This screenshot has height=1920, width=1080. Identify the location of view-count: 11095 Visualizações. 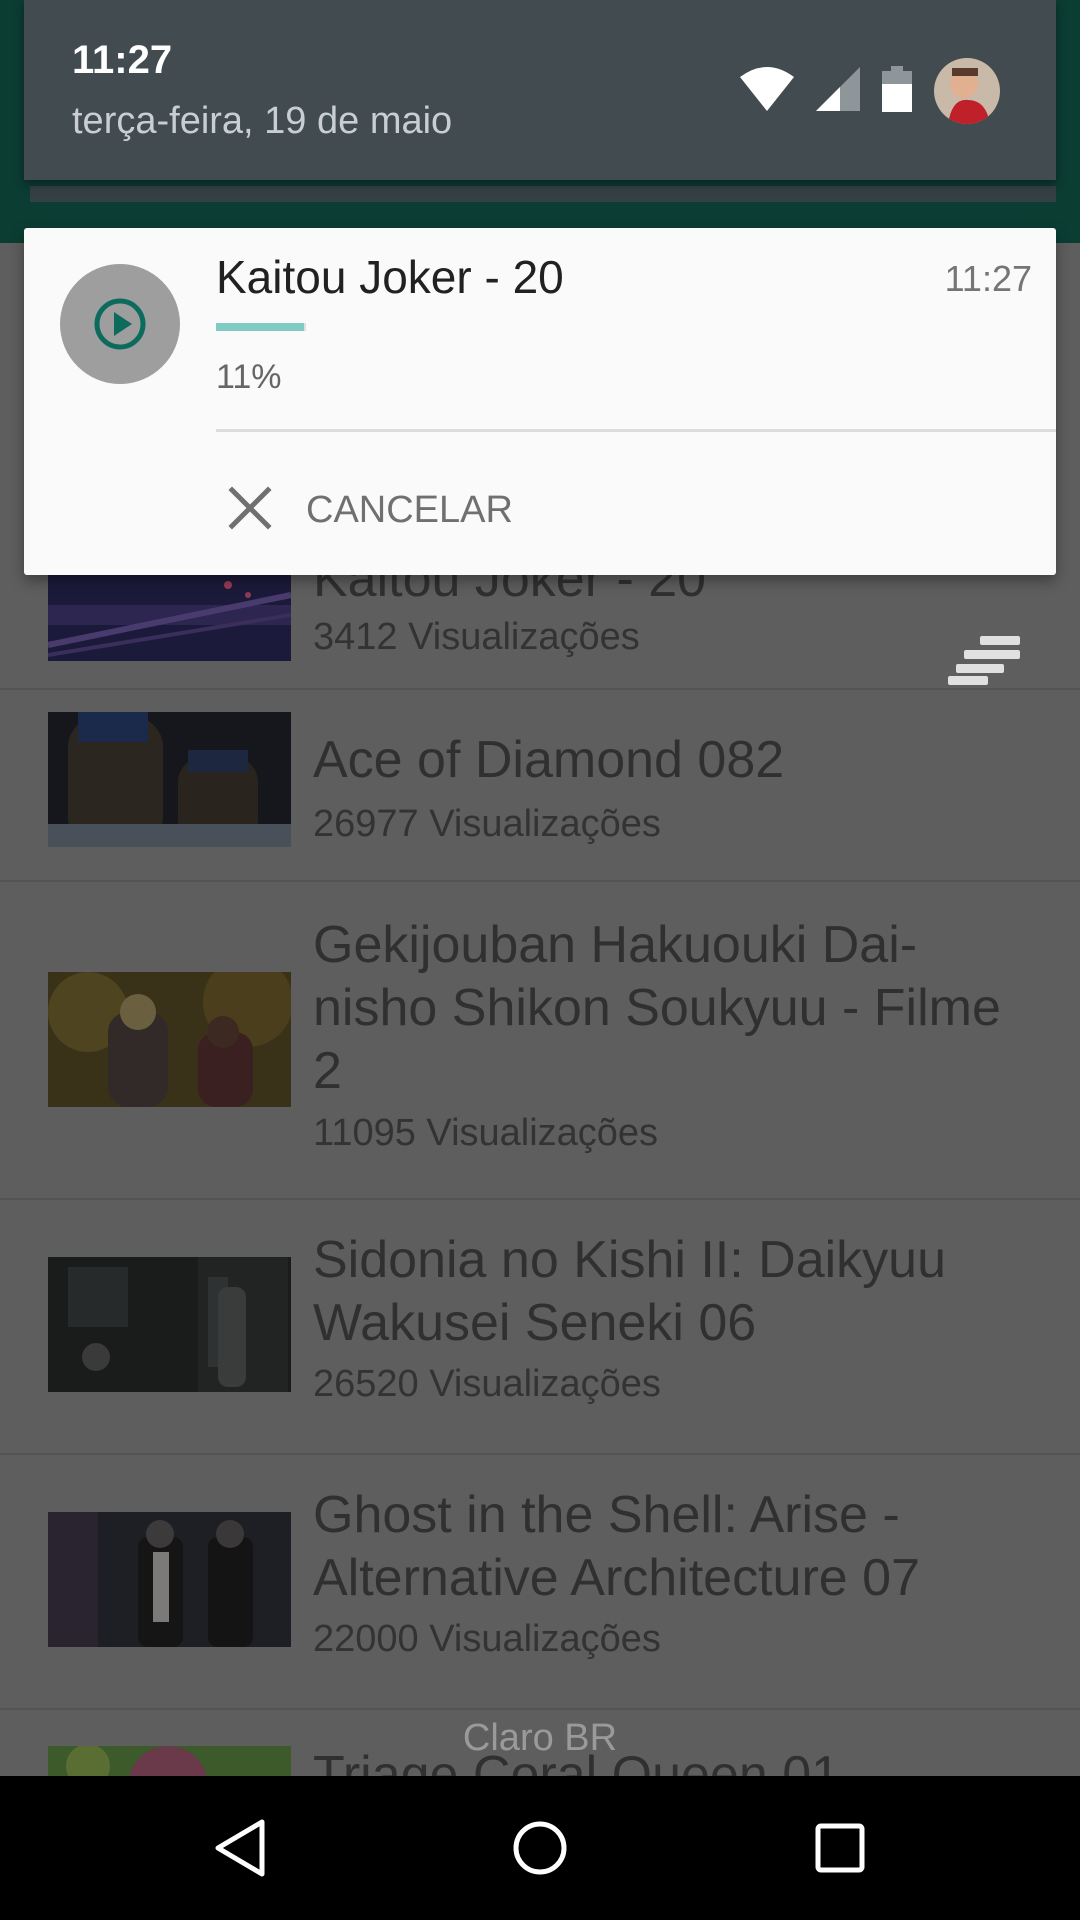
(486, 1133).